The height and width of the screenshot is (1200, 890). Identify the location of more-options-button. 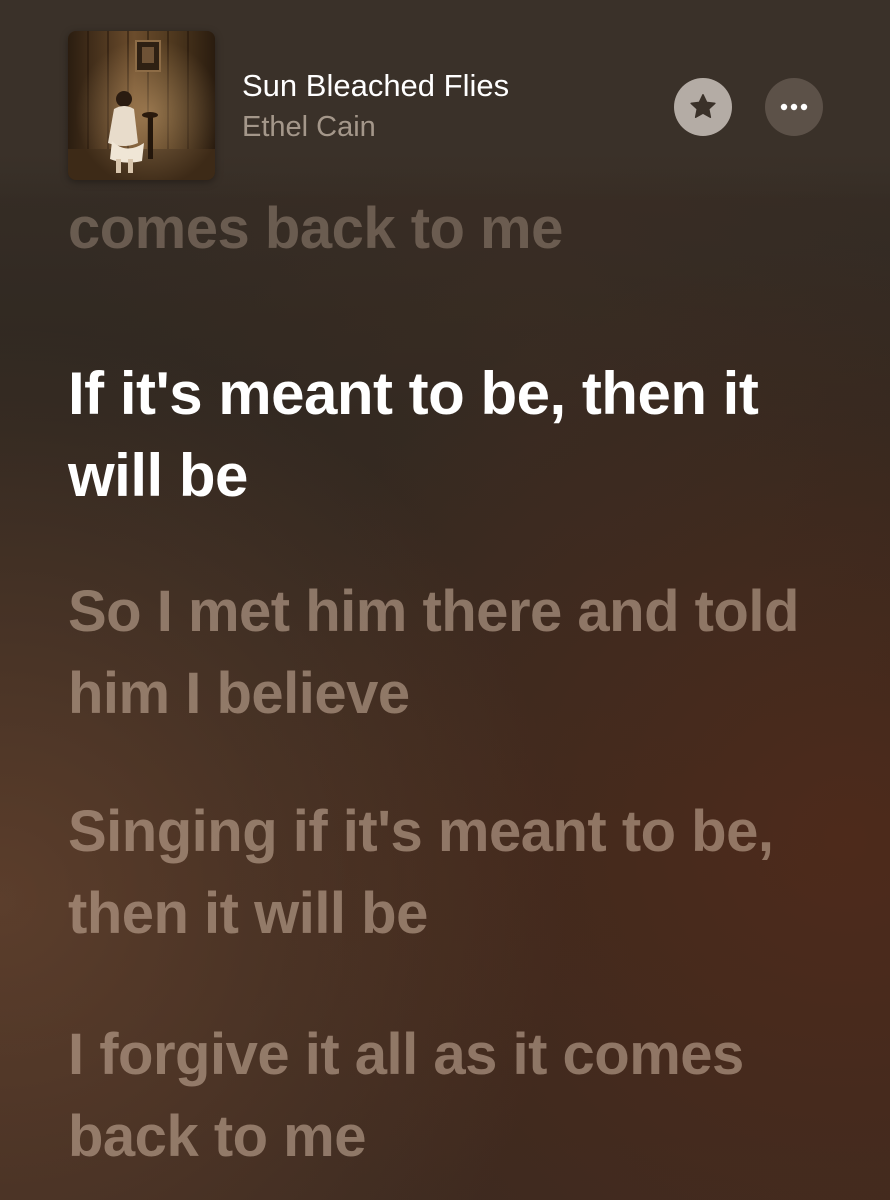
(794, 107).